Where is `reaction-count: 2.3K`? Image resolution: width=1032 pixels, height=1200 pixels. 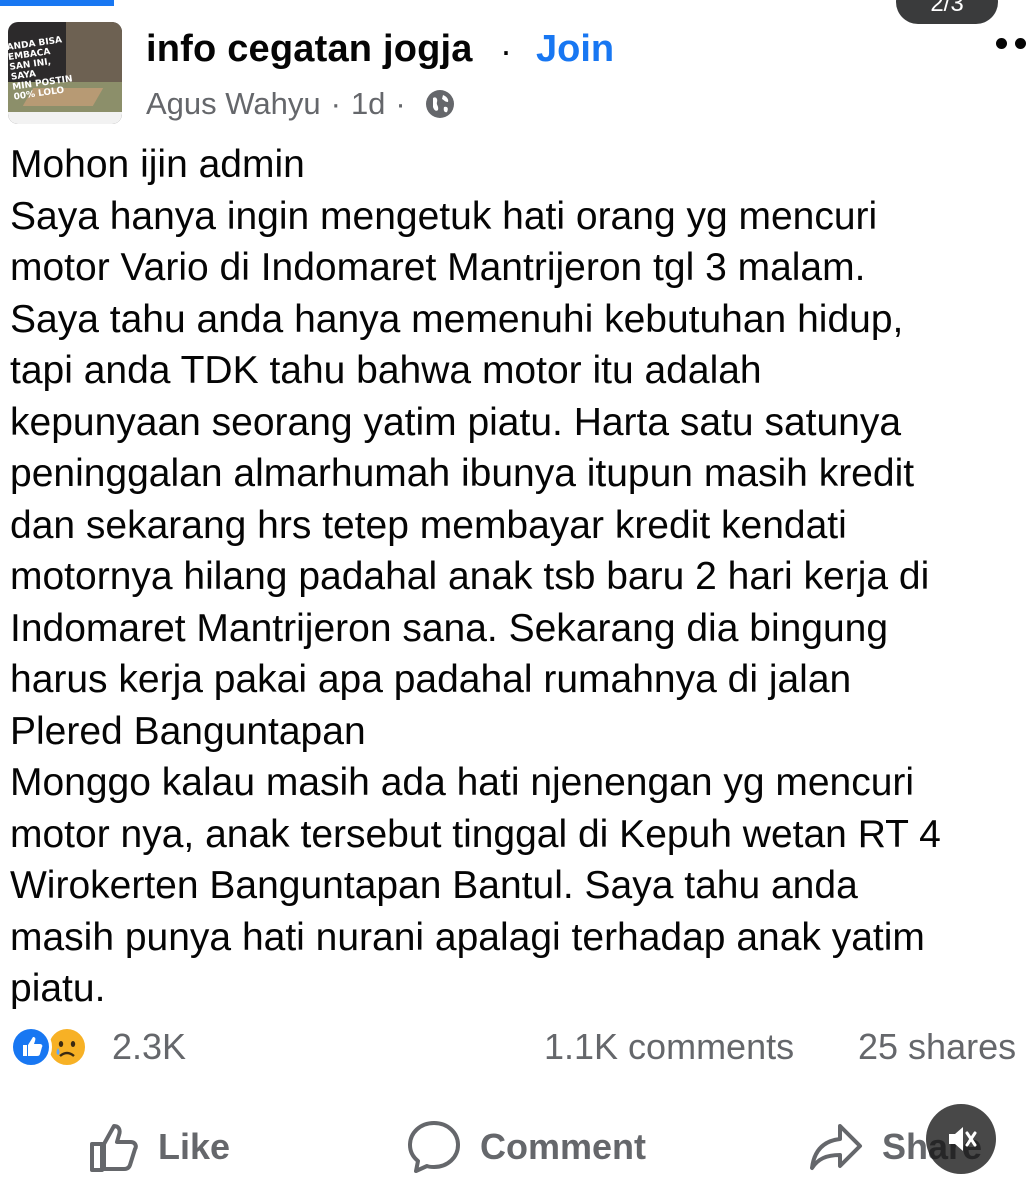 reaction-count: 2.3K is located at coordinates (149, 1047).